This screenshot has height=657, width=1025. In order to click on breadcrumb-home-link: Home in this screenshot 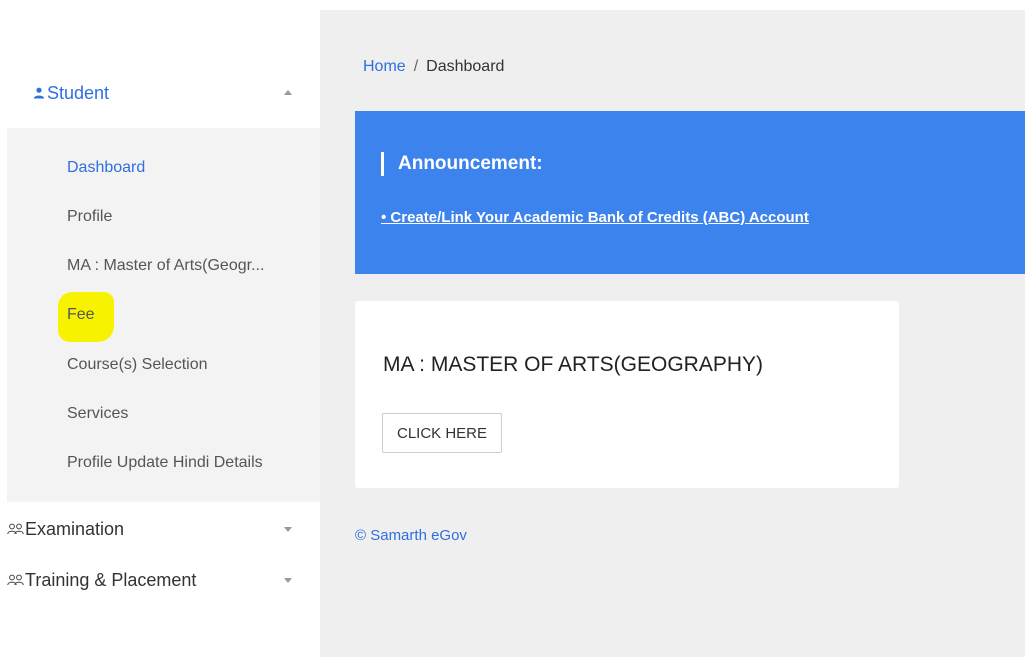, I will do `click(384, 66)`.